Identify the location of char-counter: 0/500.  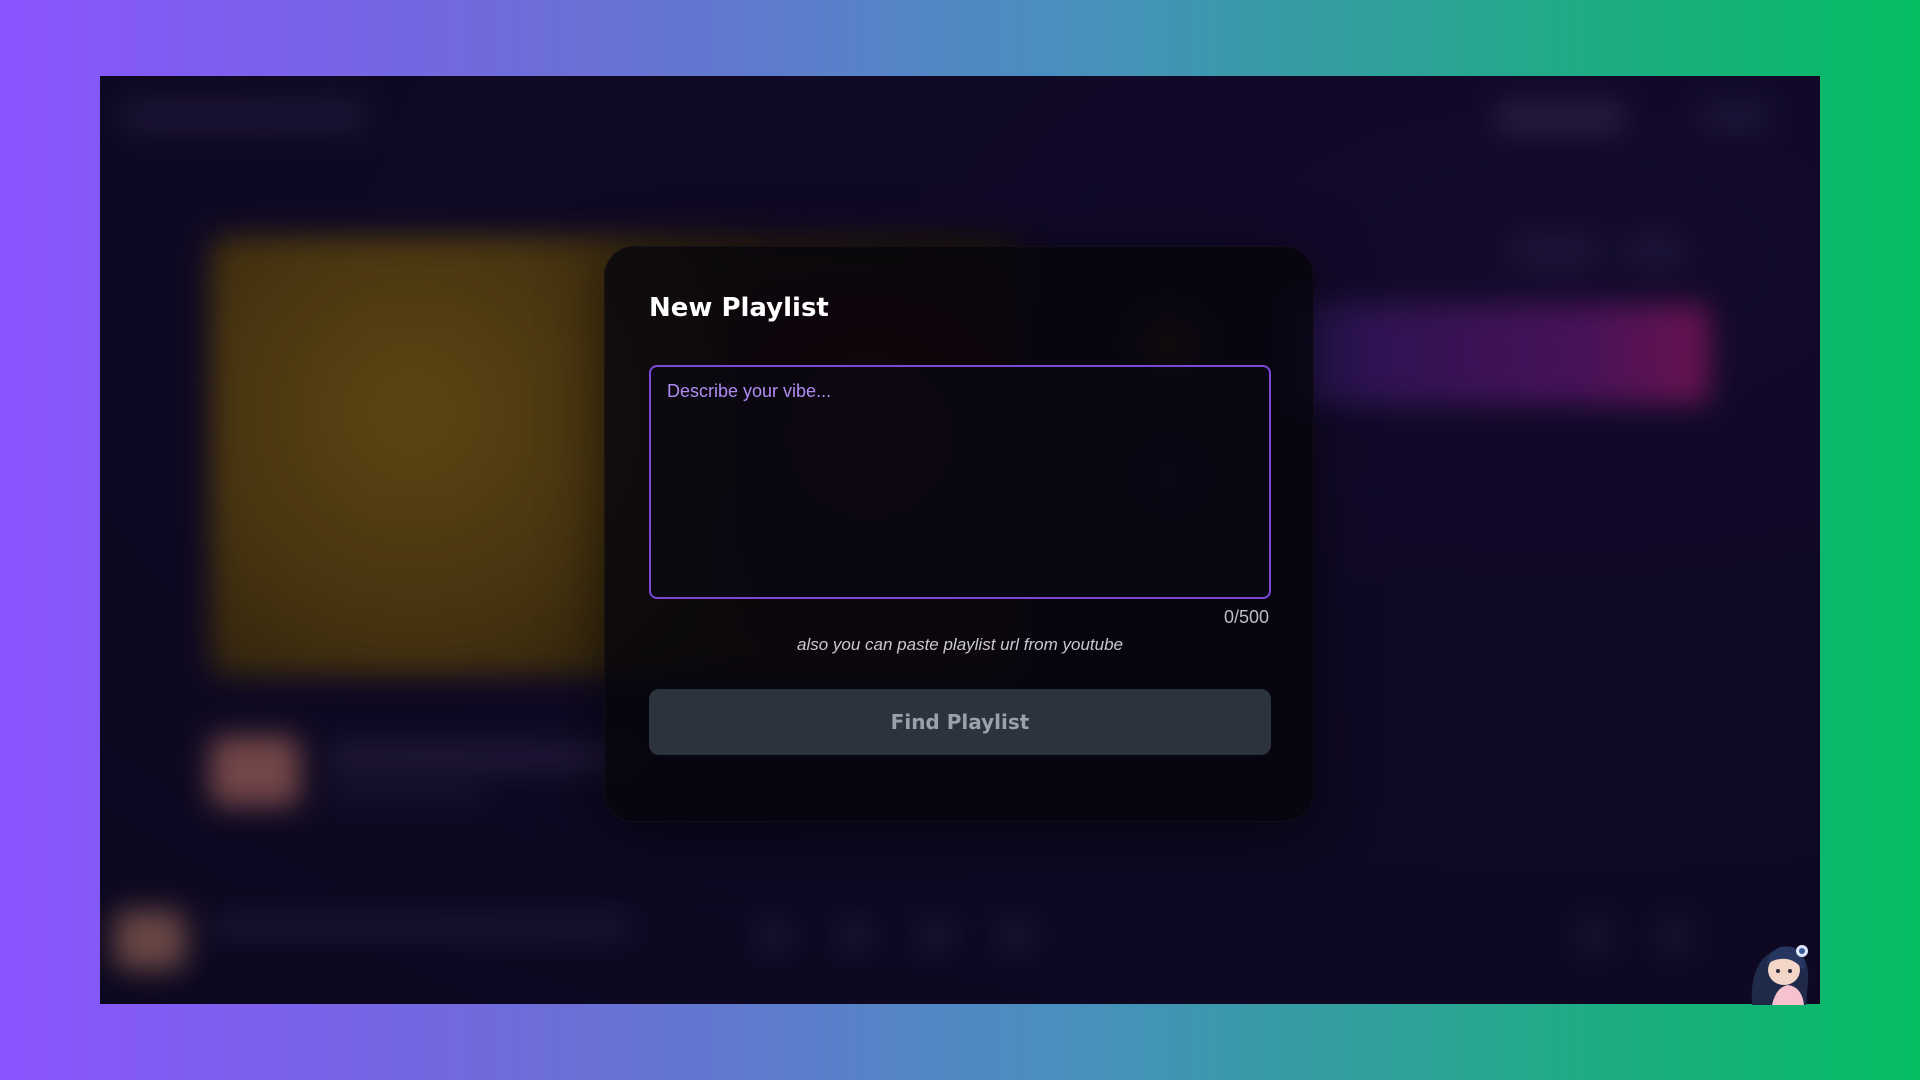
(1246, 617).